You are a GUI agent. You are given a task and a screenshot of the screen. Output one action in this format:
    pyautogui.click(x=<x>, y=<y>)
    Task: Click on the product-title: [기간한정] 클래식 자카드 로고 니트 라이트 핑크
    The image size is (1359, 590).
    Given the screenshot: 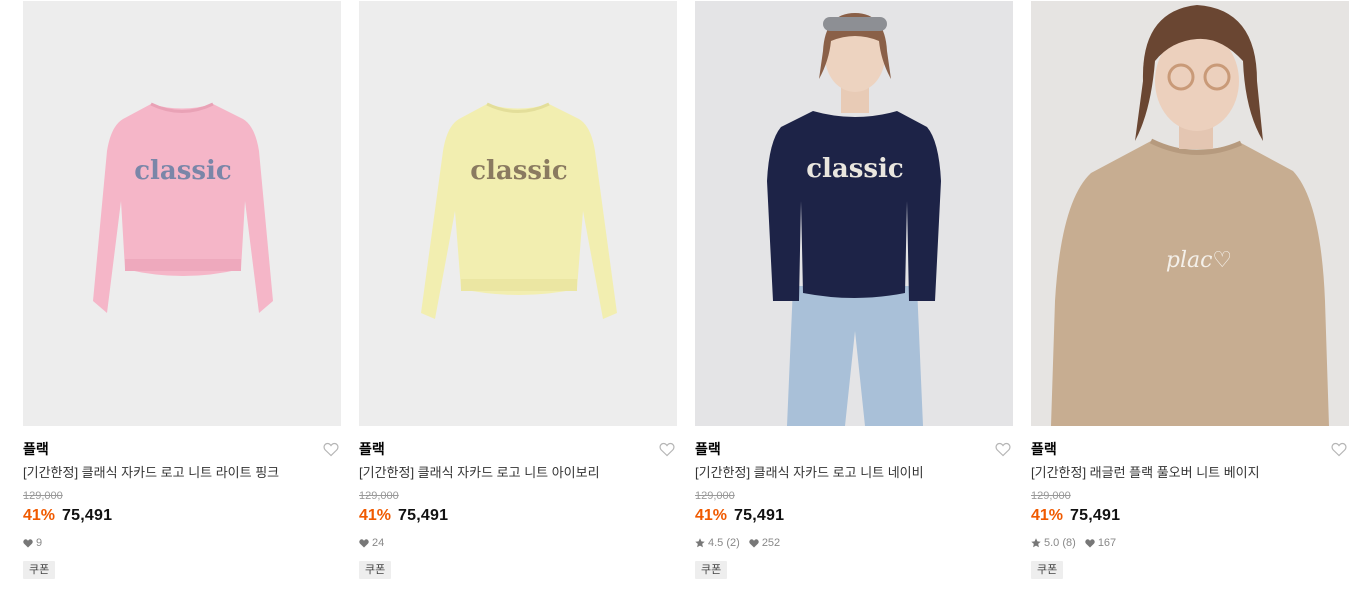 What is the action you would take?
    pyautogui.click(x=182, y=472)
    